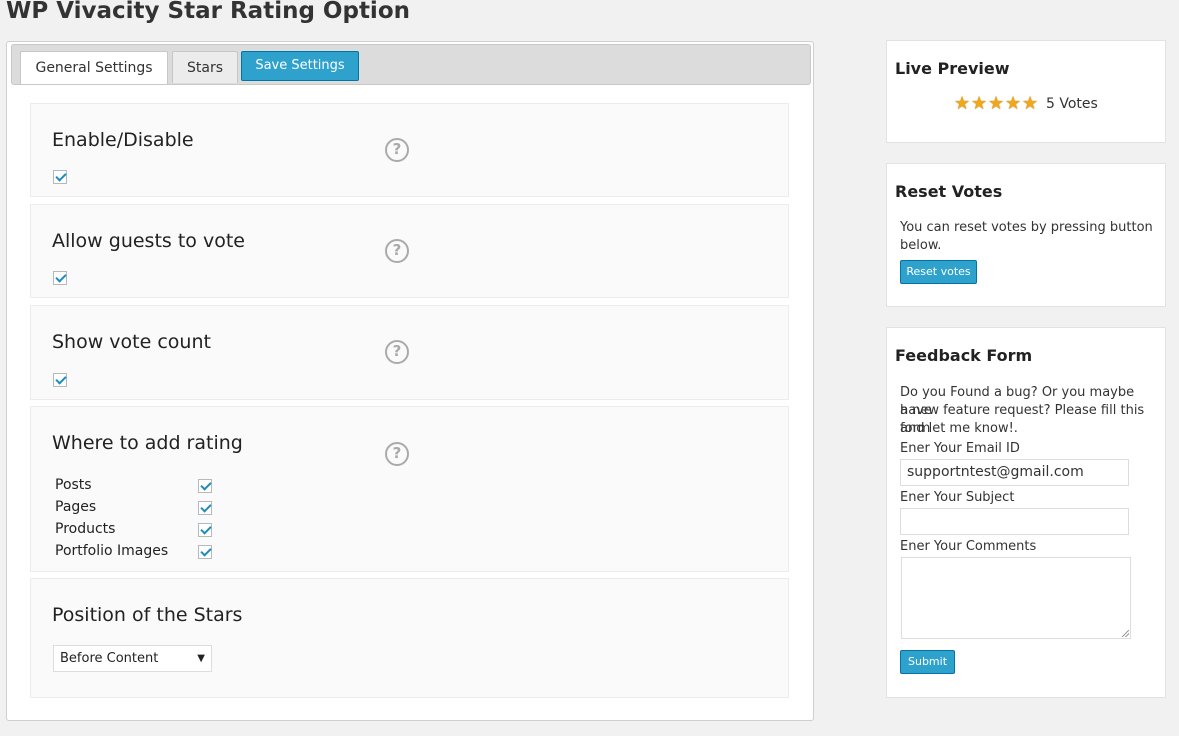 This screenshot has width=1179, height=736. I want to click on reset-votes-button: Reset votes, so click(938, 272).